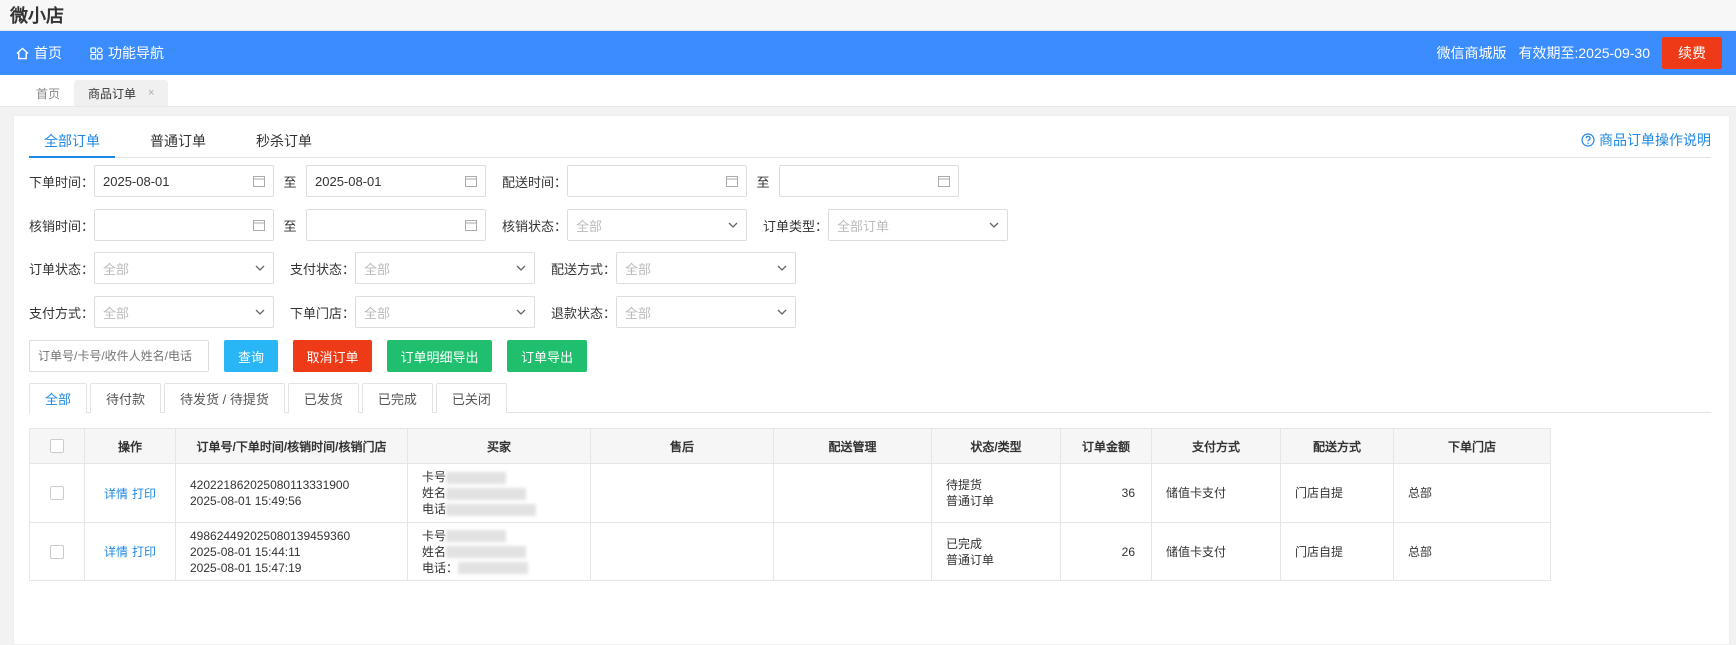 The height and width of the screenshot is (645, 1736). I want to click on col-order-info: 订单号/下单时间/核销时间/核销门店, so click(291, 446).